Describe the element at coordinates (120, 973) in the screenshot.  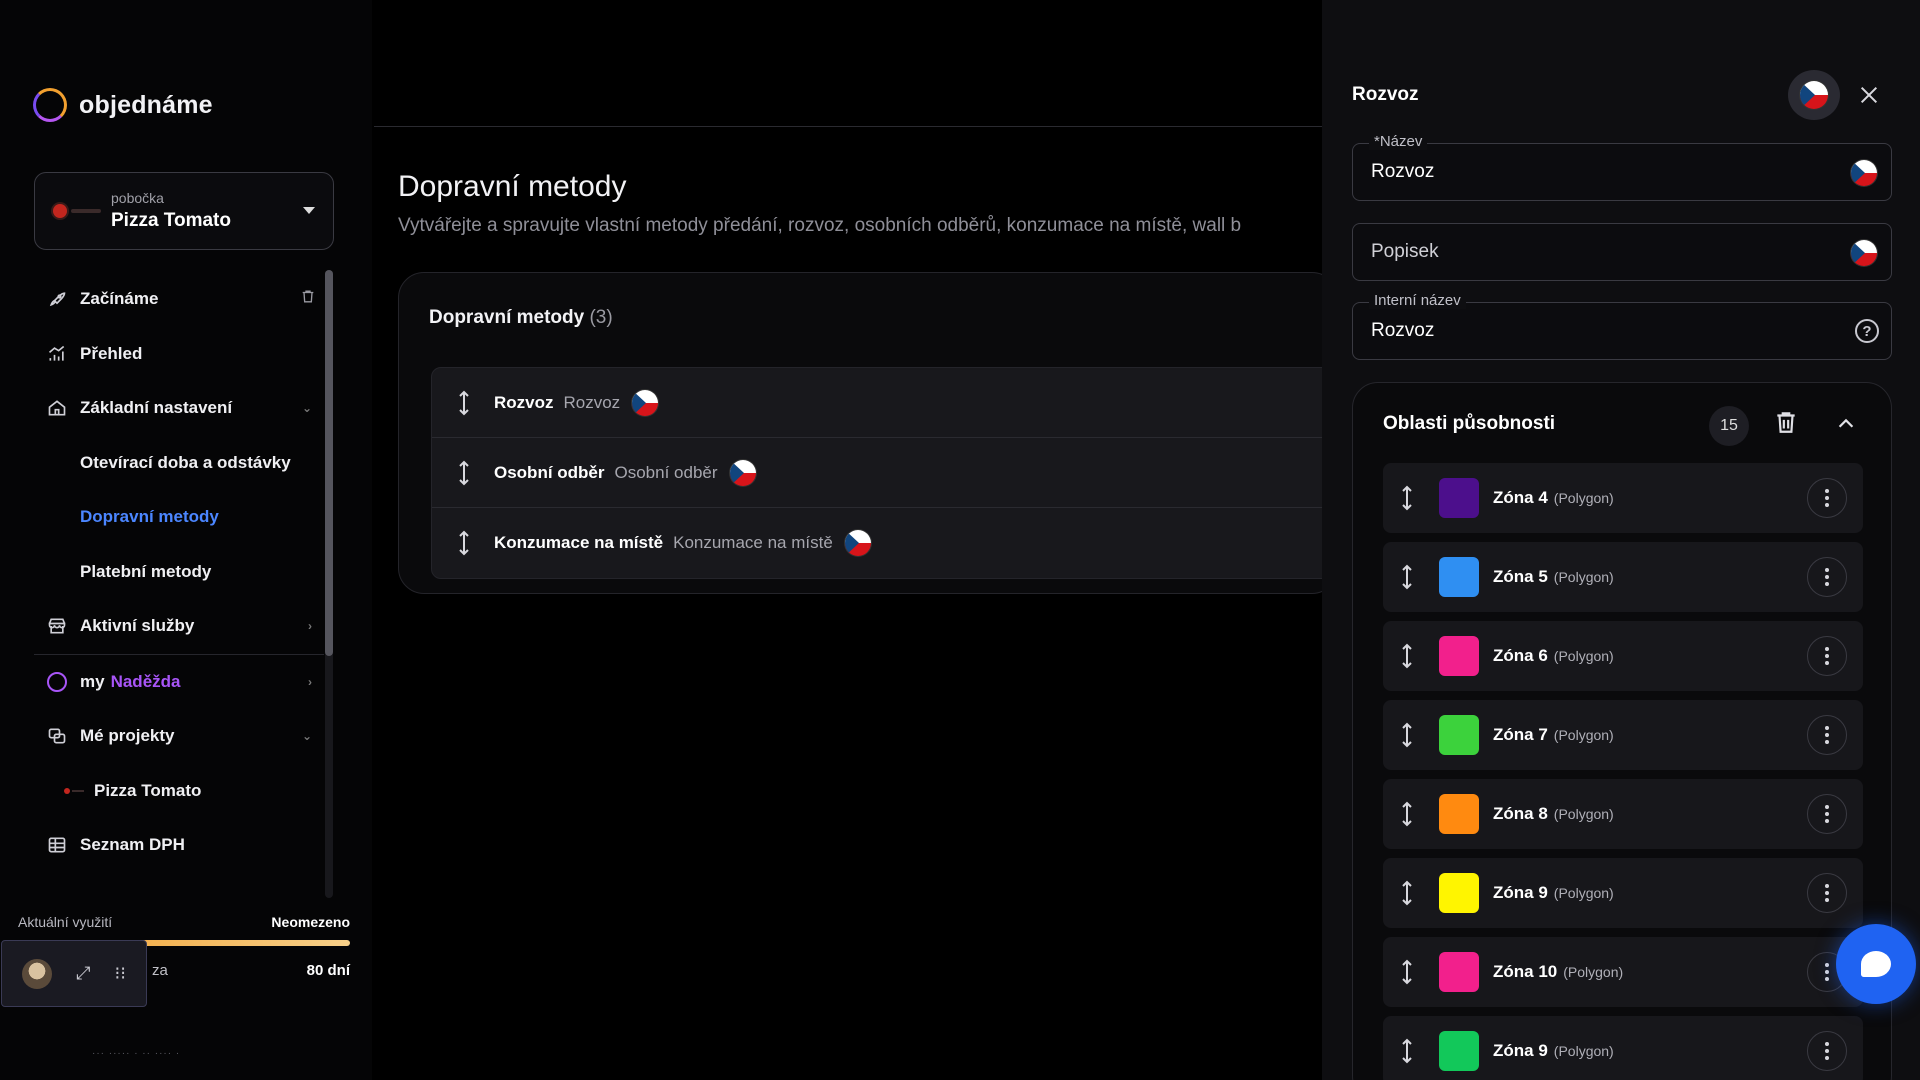
I see `grid-dots-icon: ⁝⁝` at that location.